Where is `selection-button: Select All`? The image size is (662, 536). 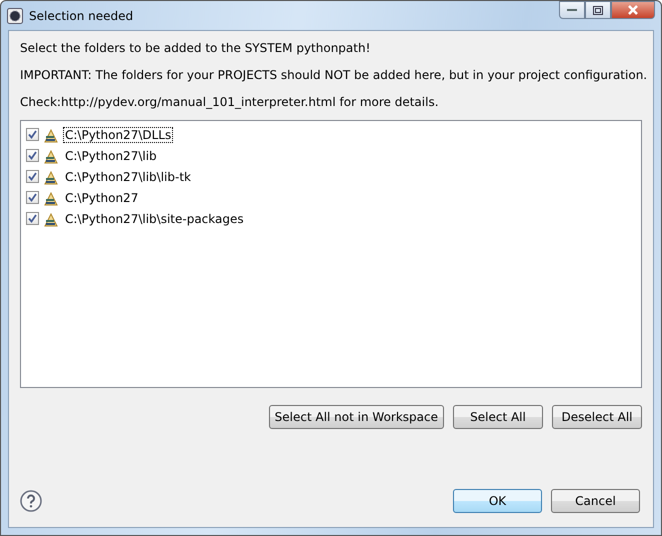
selection-button: Select All is located at coordinates (498, 417).